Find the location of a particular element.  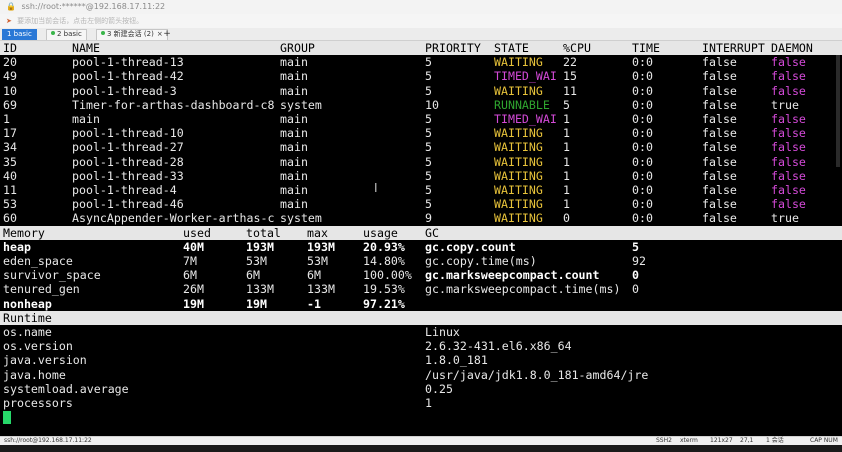

memory-usage: 97.21% is located at coordinates (384, 303).